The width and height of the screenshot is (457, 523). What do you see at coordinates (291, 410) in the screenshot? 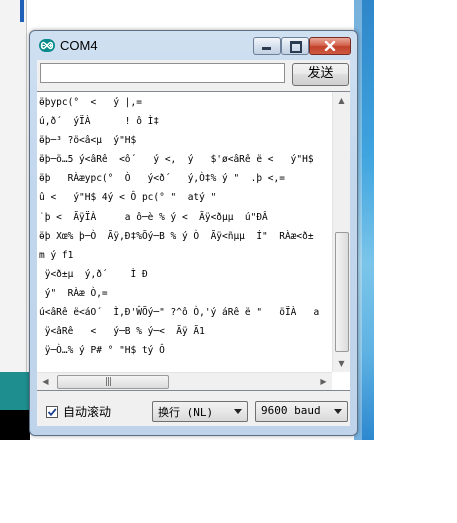
I see `baud-rate-value: 9600 baud` at bounding box center [291, 410].